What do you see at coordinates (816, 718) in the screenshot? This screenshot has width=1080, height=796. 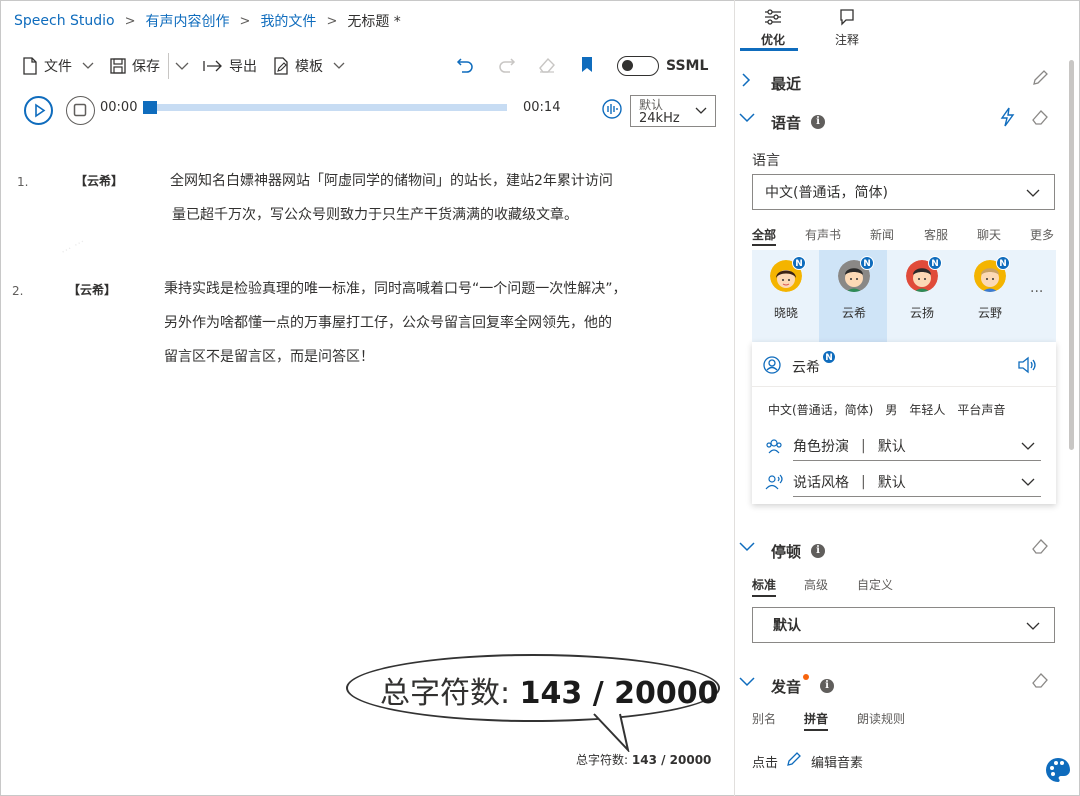 I see `tab-pron-pinyin: 拼音` at bounding box center [816, 718].